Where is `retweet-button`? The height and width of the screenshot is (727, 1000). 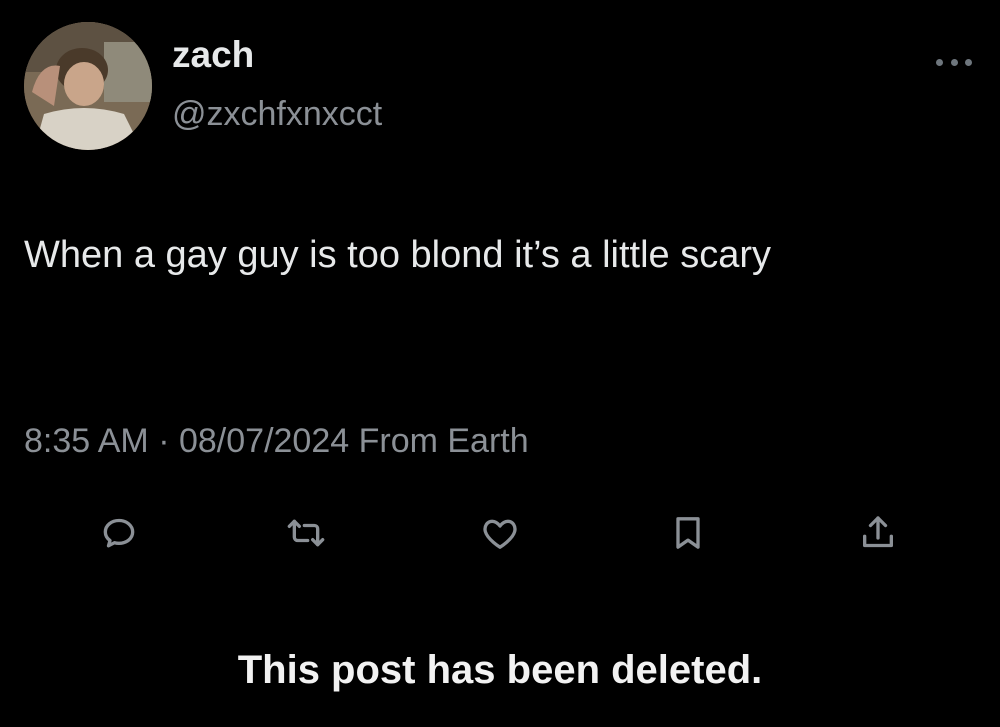 retweet-button is located at coordinates (306, 533).